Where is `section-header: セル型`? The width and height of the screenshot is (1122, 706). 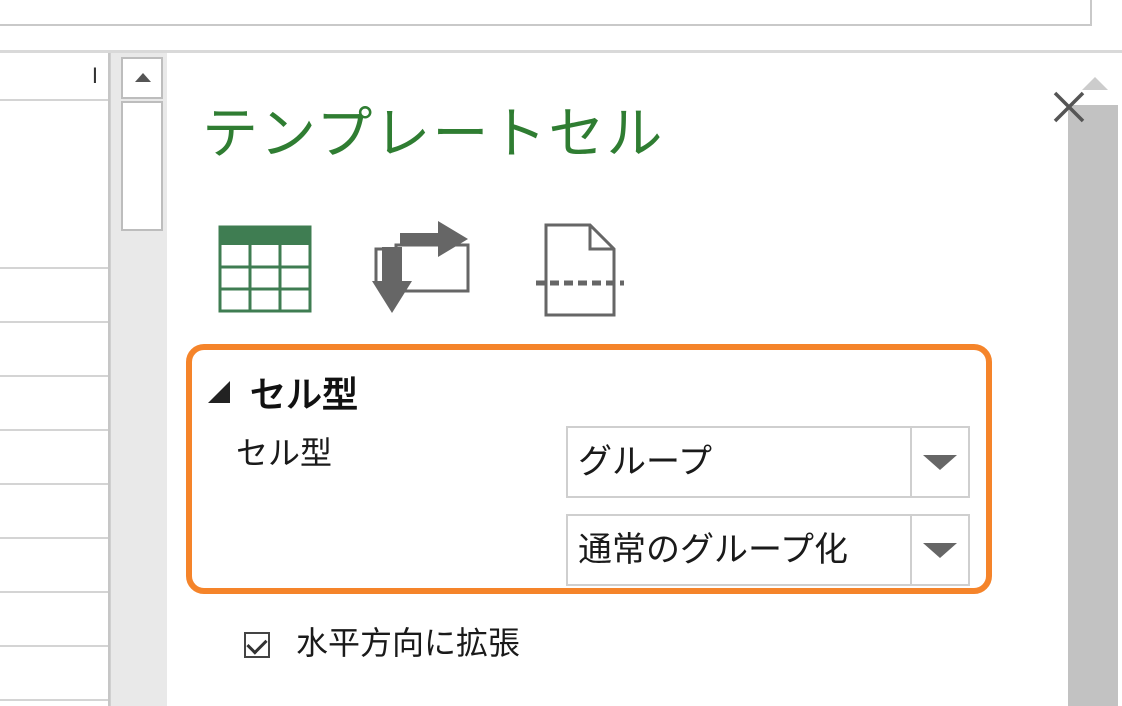
section-header: セル型 is located at coordinates (283, 392).